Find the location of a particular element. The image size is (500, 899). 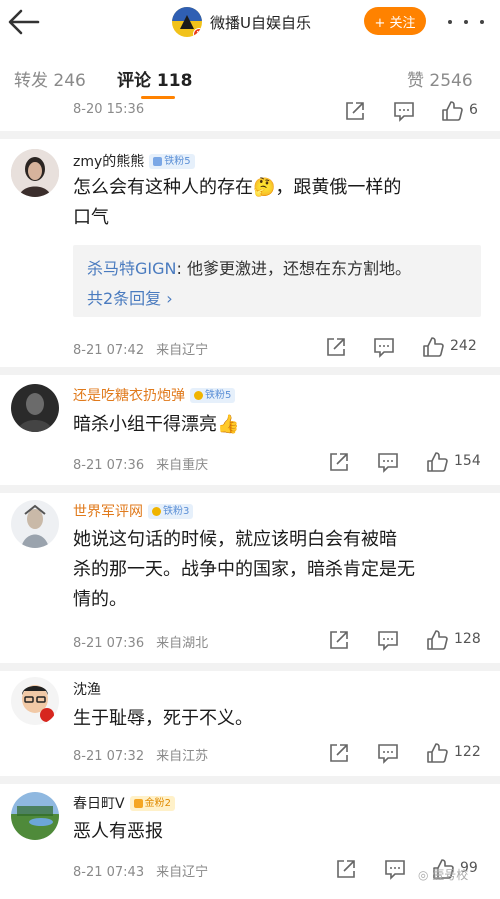

badge-label: 铁粉3 is located at coordinates (176, 511).